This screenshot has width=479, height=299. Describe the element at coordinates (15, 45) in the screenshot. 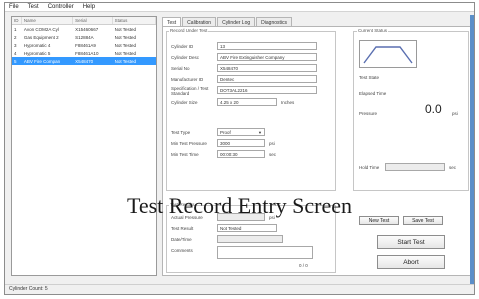

I see `row-id: 3` at that location.